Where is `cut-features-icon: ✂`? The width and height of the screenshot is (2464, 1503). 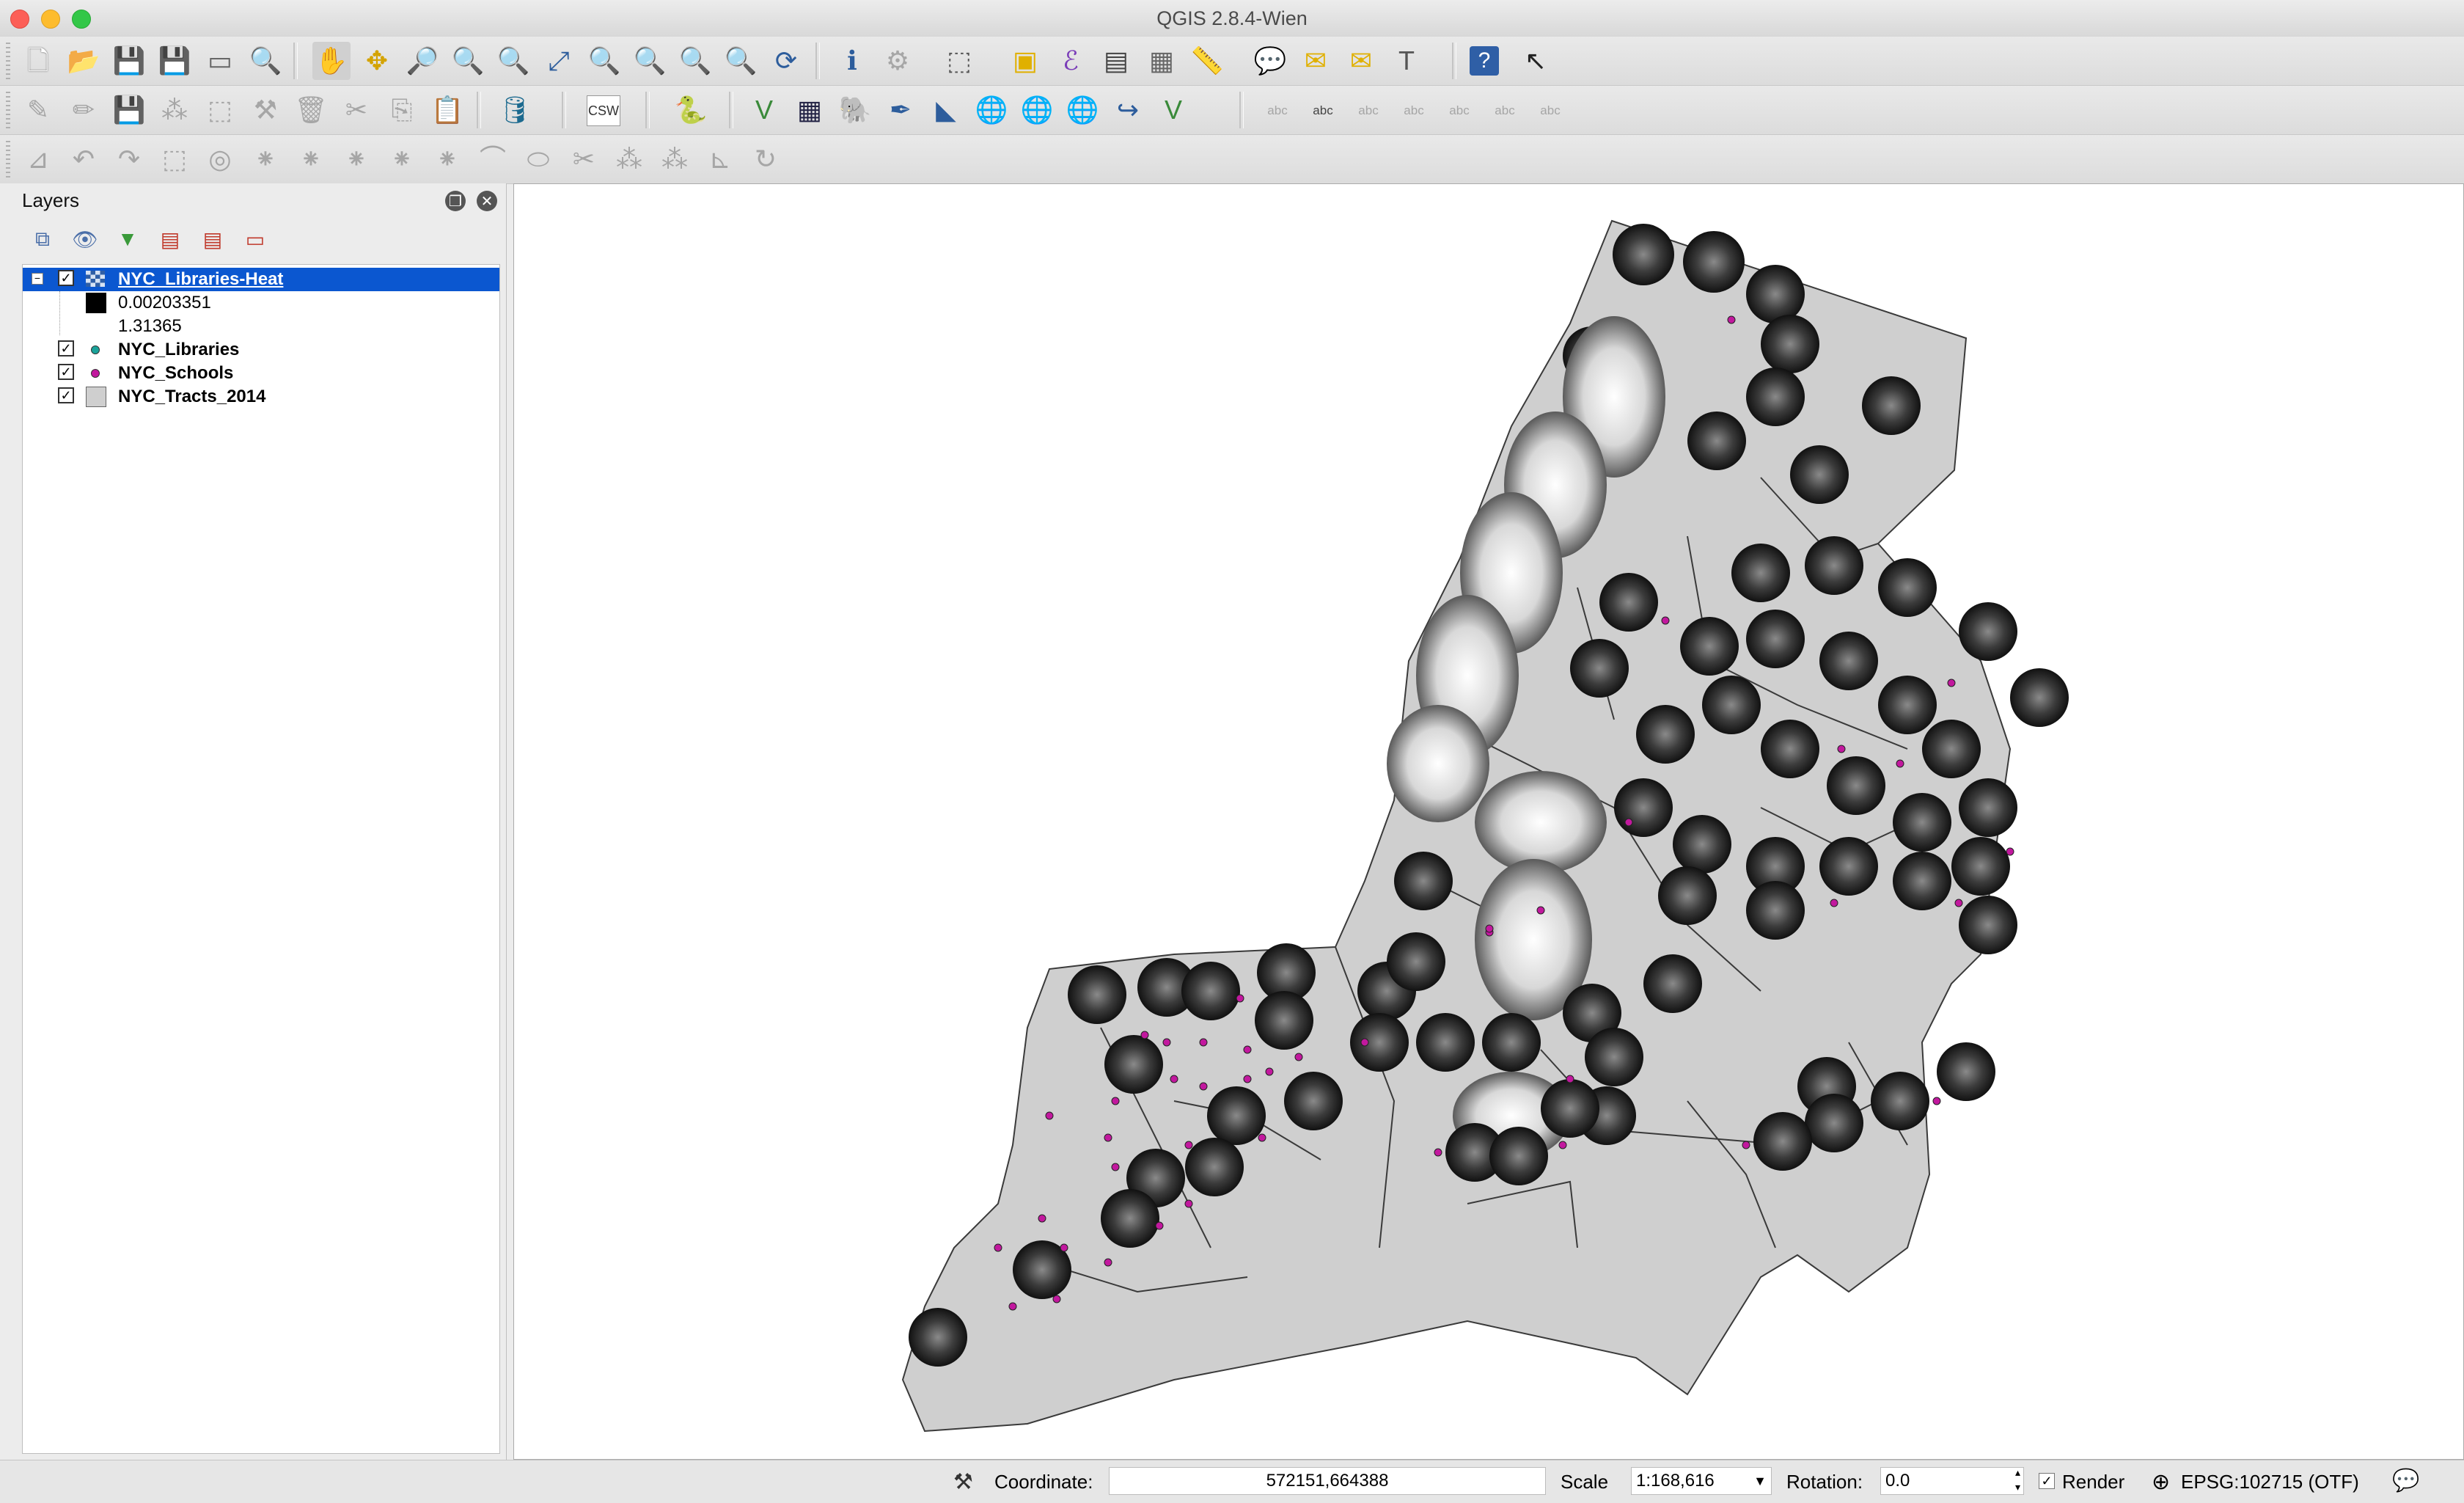 cut-features-icon: ✂ is located at coordinates (356, 110).